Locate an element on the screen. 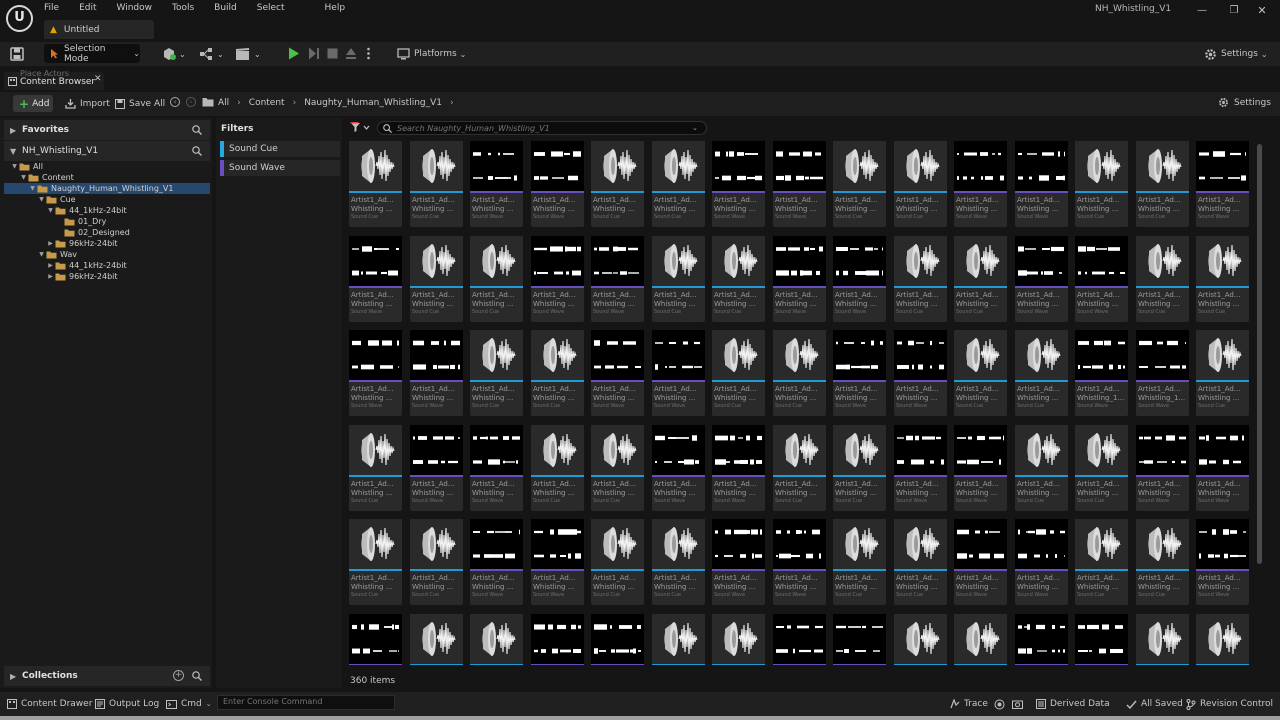 The height and width of the screenshot is (720, 1280). more-options-icon is located at coordinates (368, 53).